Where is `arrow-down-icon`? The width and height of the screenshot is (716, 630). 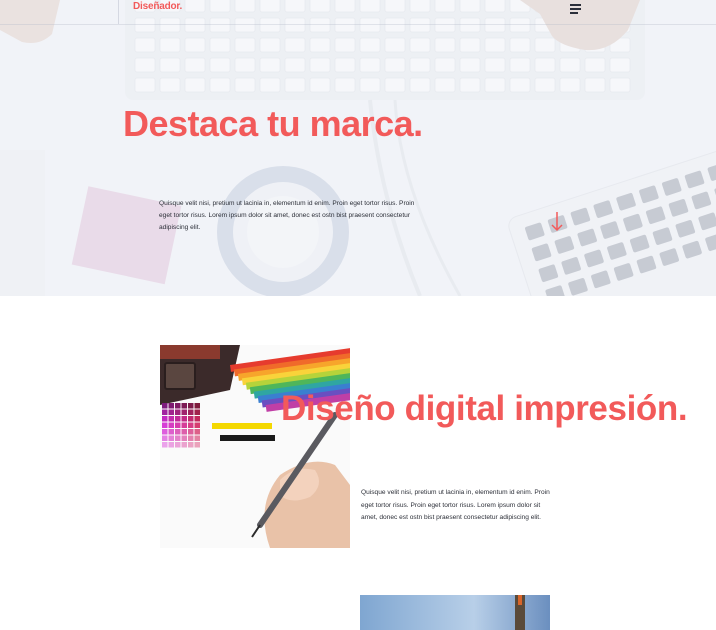 arrow-down-icon is located at coordinates (557, 222).